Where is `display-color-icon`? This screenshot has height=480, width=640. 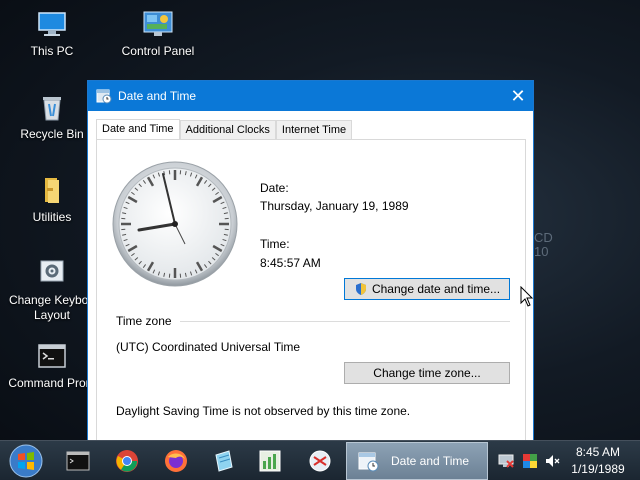
display-color-icon is located at coordinates (530, 461).